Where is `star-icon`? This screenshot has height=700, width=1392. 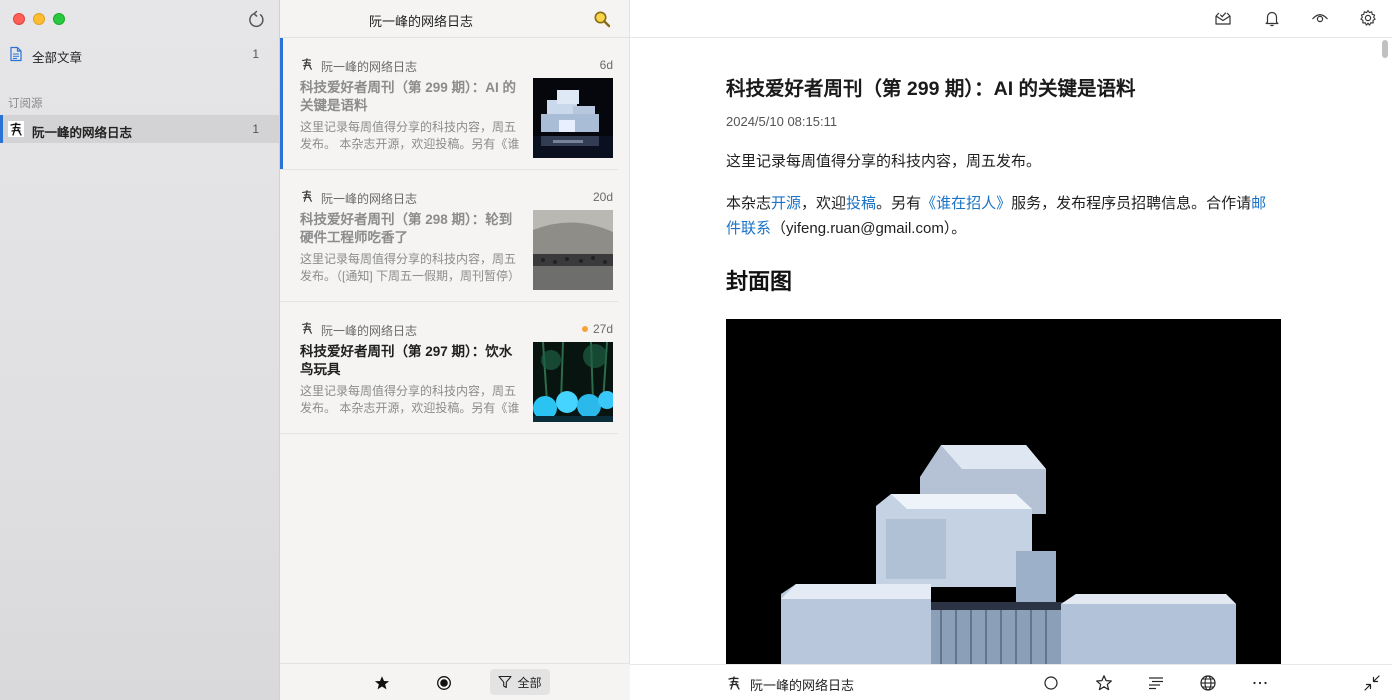
star-icon is located at coordinates (382, 683).